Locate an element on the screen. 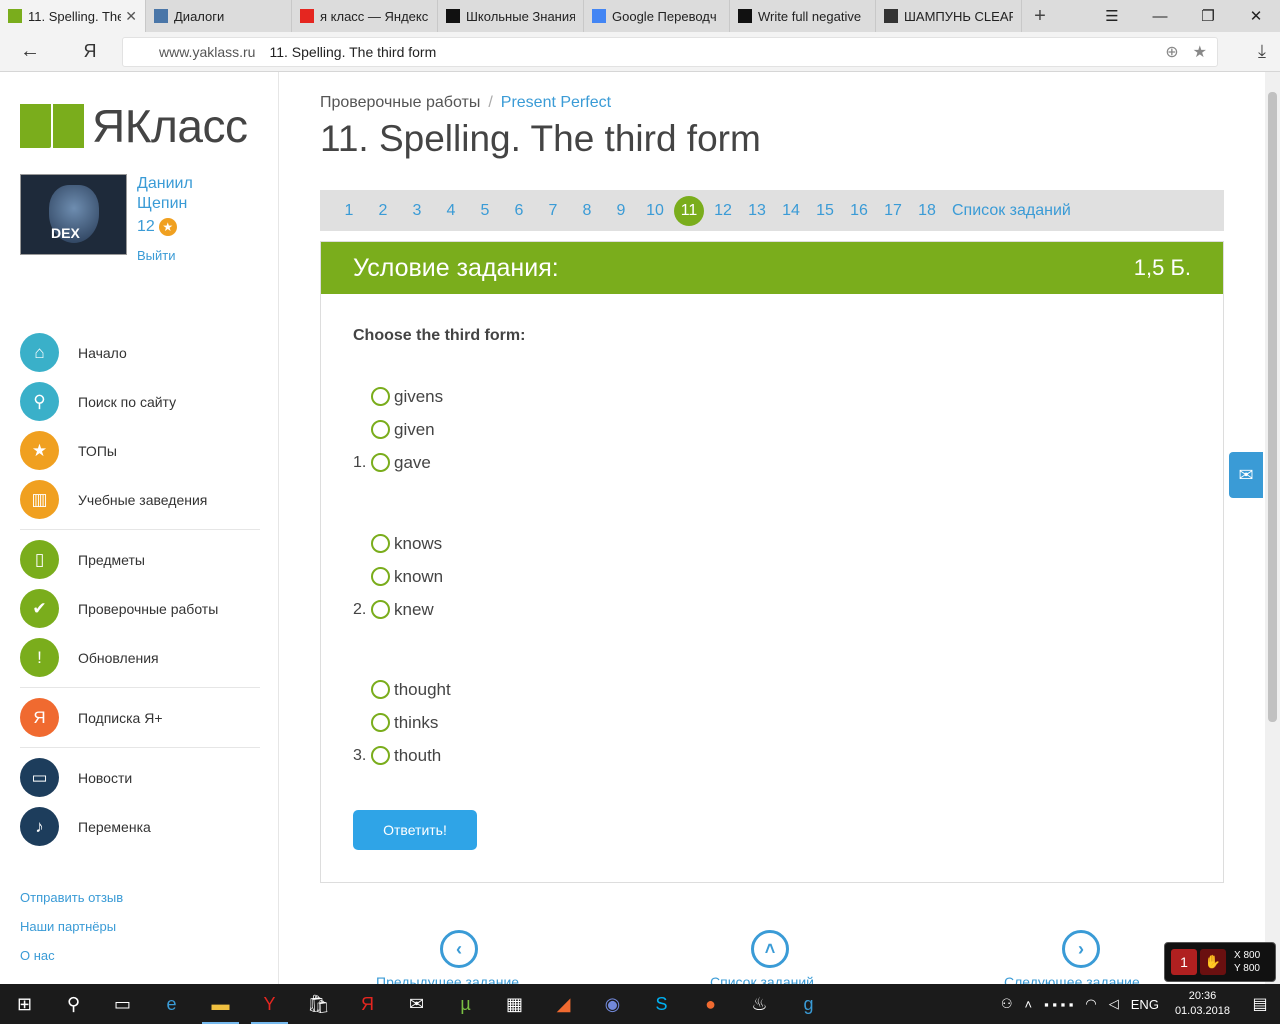 This screenshot has width=1280, height=1024. page-link-2: 2 is located at coordinates (383, 211).